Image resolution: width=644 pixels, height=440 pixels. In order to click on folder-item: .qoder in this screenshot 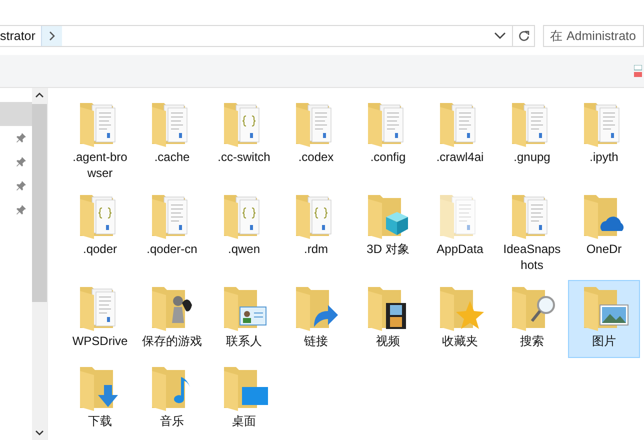, I will do `click(100, 233)`.